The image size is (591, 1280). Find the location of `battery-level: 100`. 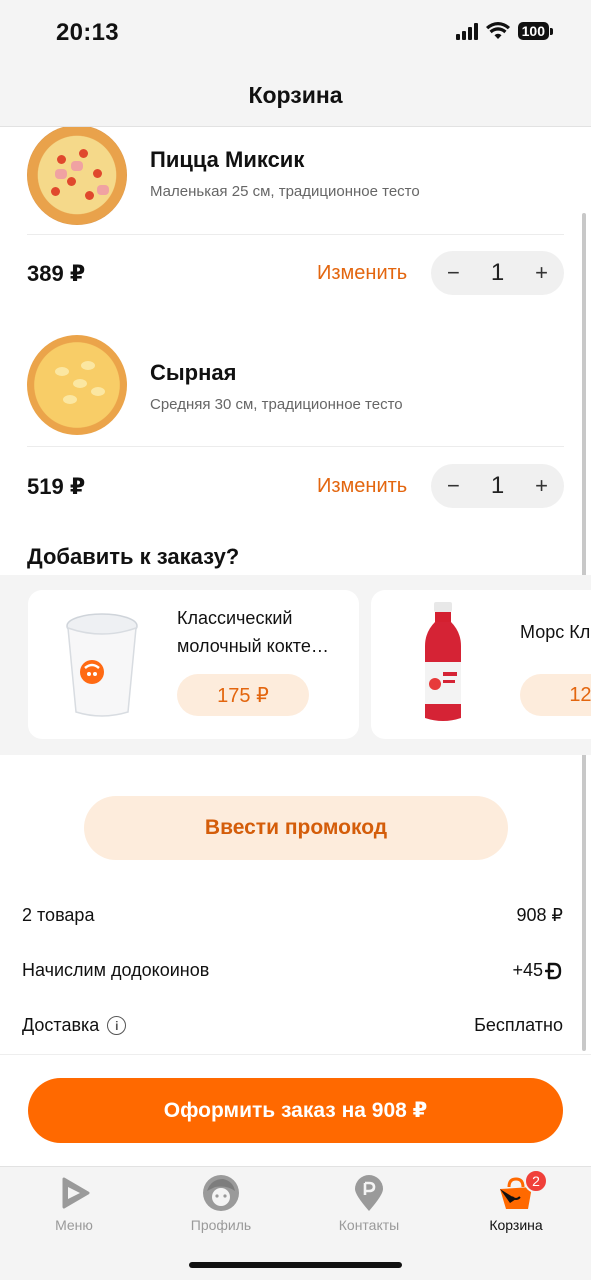

battery-level: 100 is located at coordinates (533, 31).